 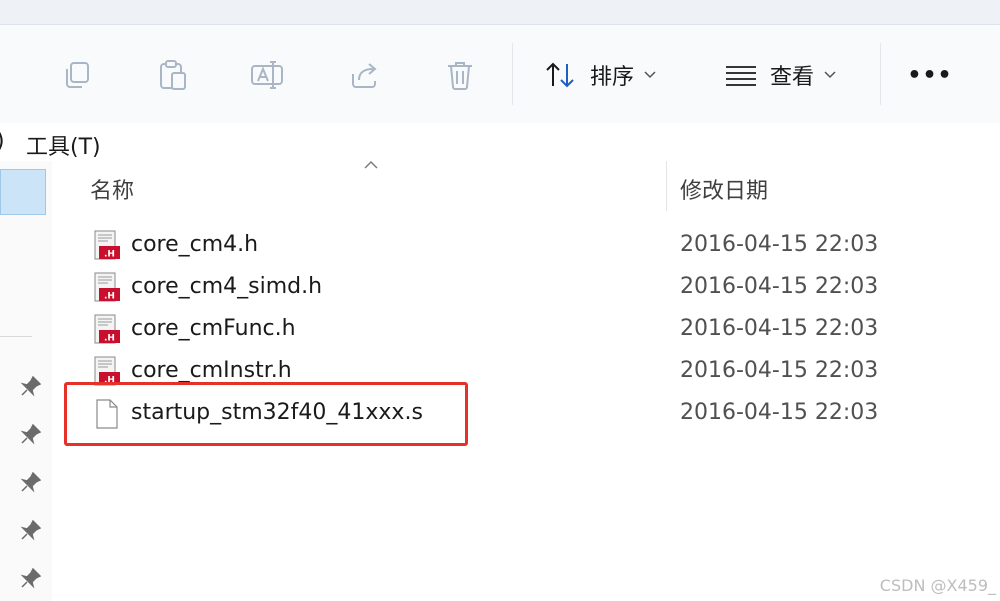 I want to click on file-name: core_cm4_simd.h, so click(x=227, y=286).